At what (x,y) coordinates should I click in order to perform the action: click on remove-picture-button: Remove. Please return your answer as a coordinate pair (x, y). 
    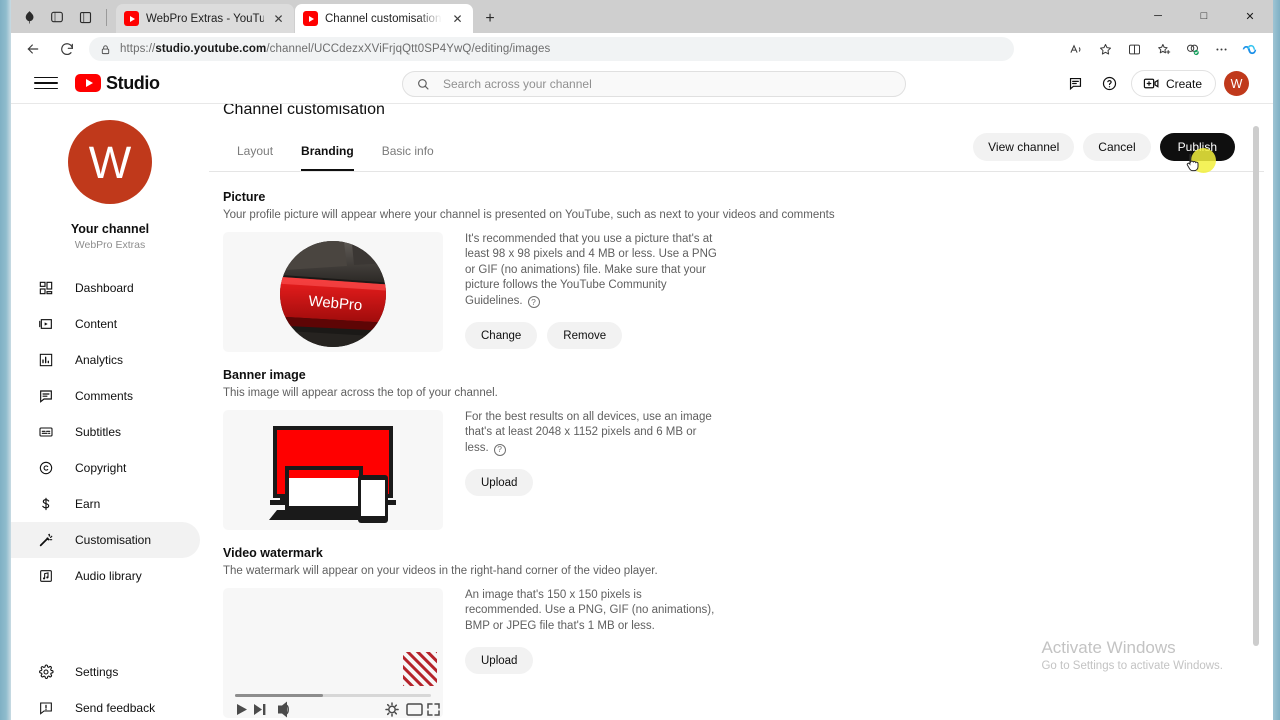
    Looking at the image, I should click on (585, 336).